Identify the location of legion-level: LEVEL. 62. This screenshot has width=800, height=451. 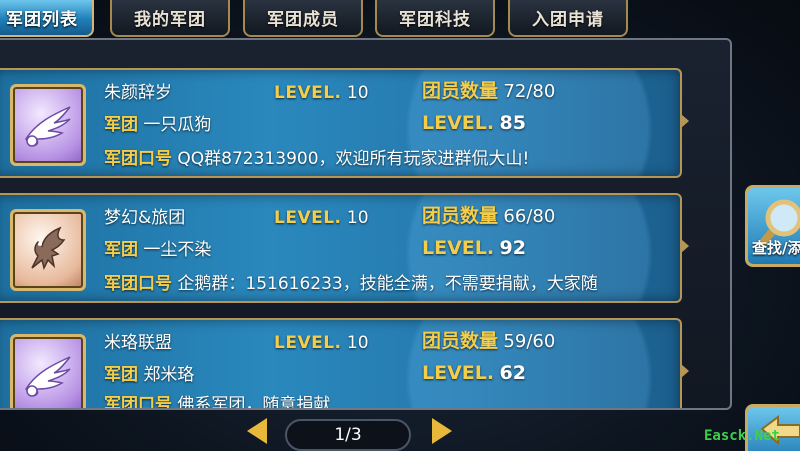
(474, 373).